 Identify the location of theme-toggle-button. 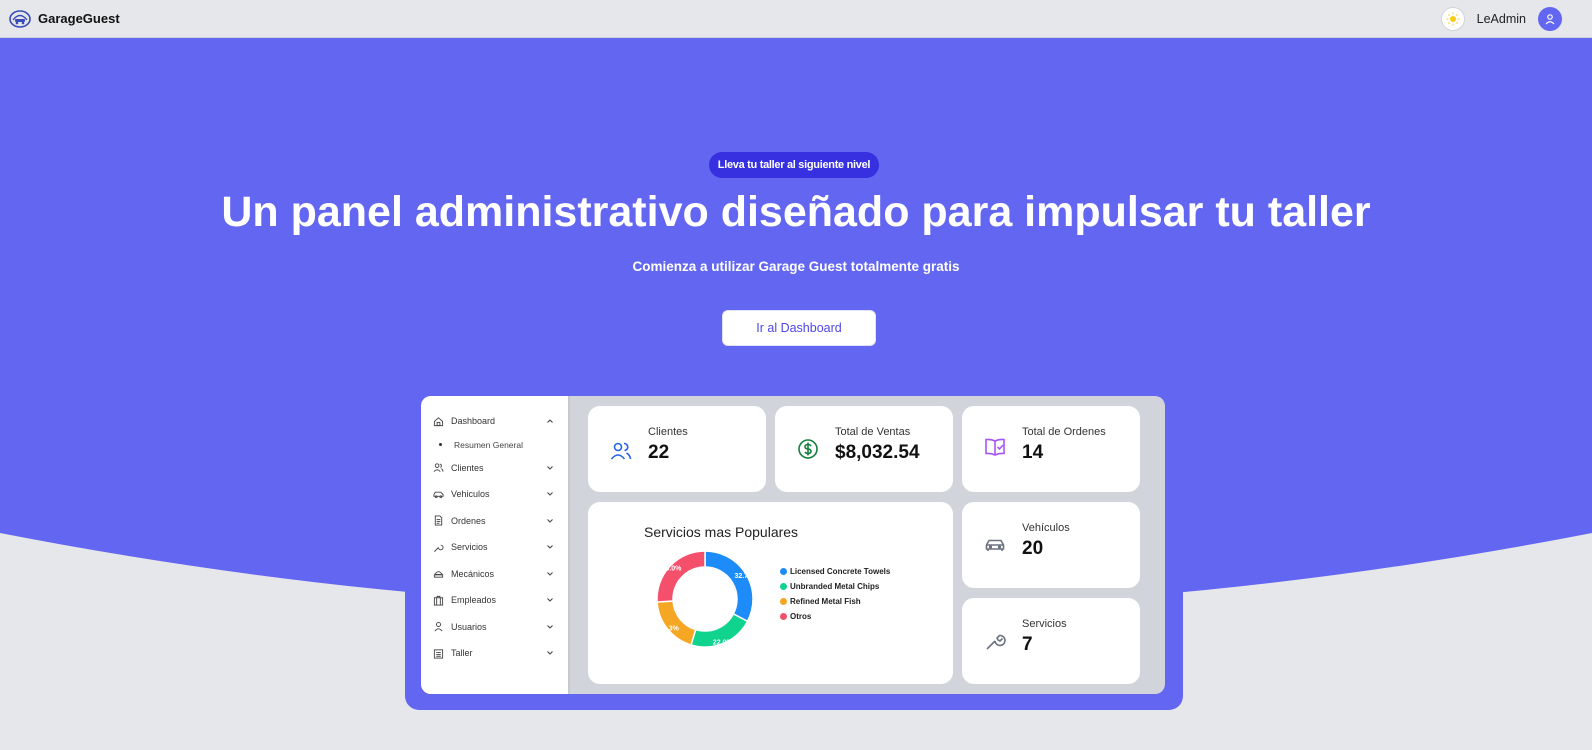
(1452, 19).